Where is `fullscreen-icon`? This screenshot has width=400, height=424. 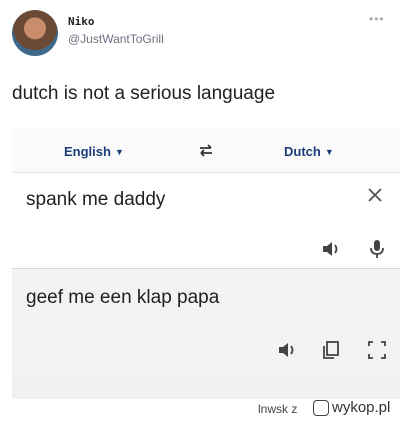
fullscreen-icon is located at coordinates (377, 350).